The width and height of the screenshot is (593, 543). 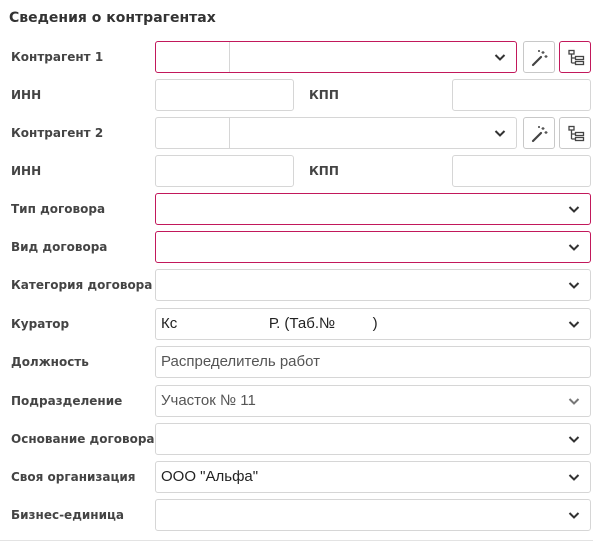 What do you see at coordinates (57, 133) in the screenshot?
I see `counterparty2-label: Контрагент 2` at bounding box center [57, 133].